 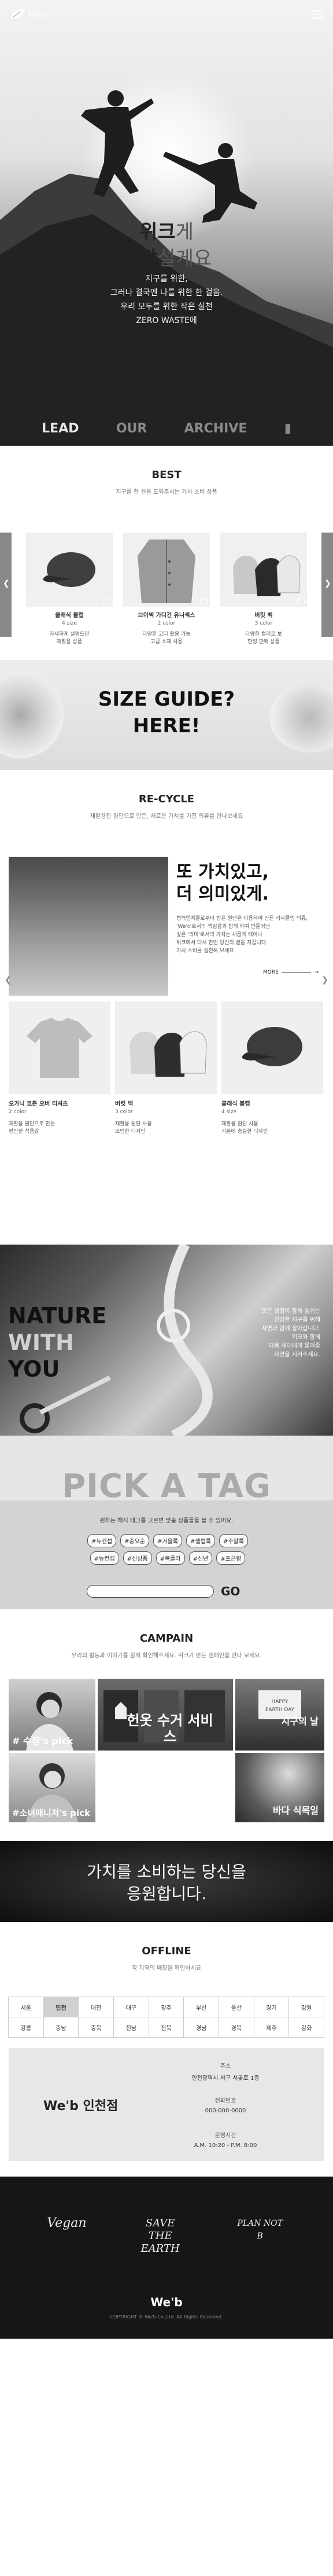 What do you see at coordinates (166, 428) in the screenshot?
I see `hero-tabs: LEAD OUR ARCHIVE ▮` at bounding box center [166, 428].